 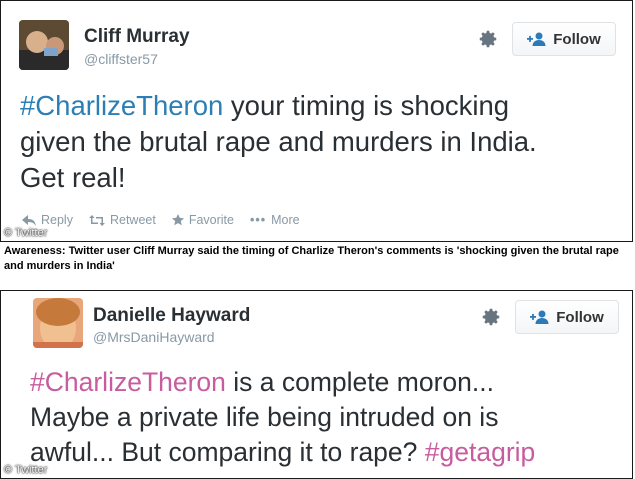 What do you see at coordinates (171, 316) in the screenshot?
I see `user-name: Danielle Hayward` at bounding box center [171, 316].